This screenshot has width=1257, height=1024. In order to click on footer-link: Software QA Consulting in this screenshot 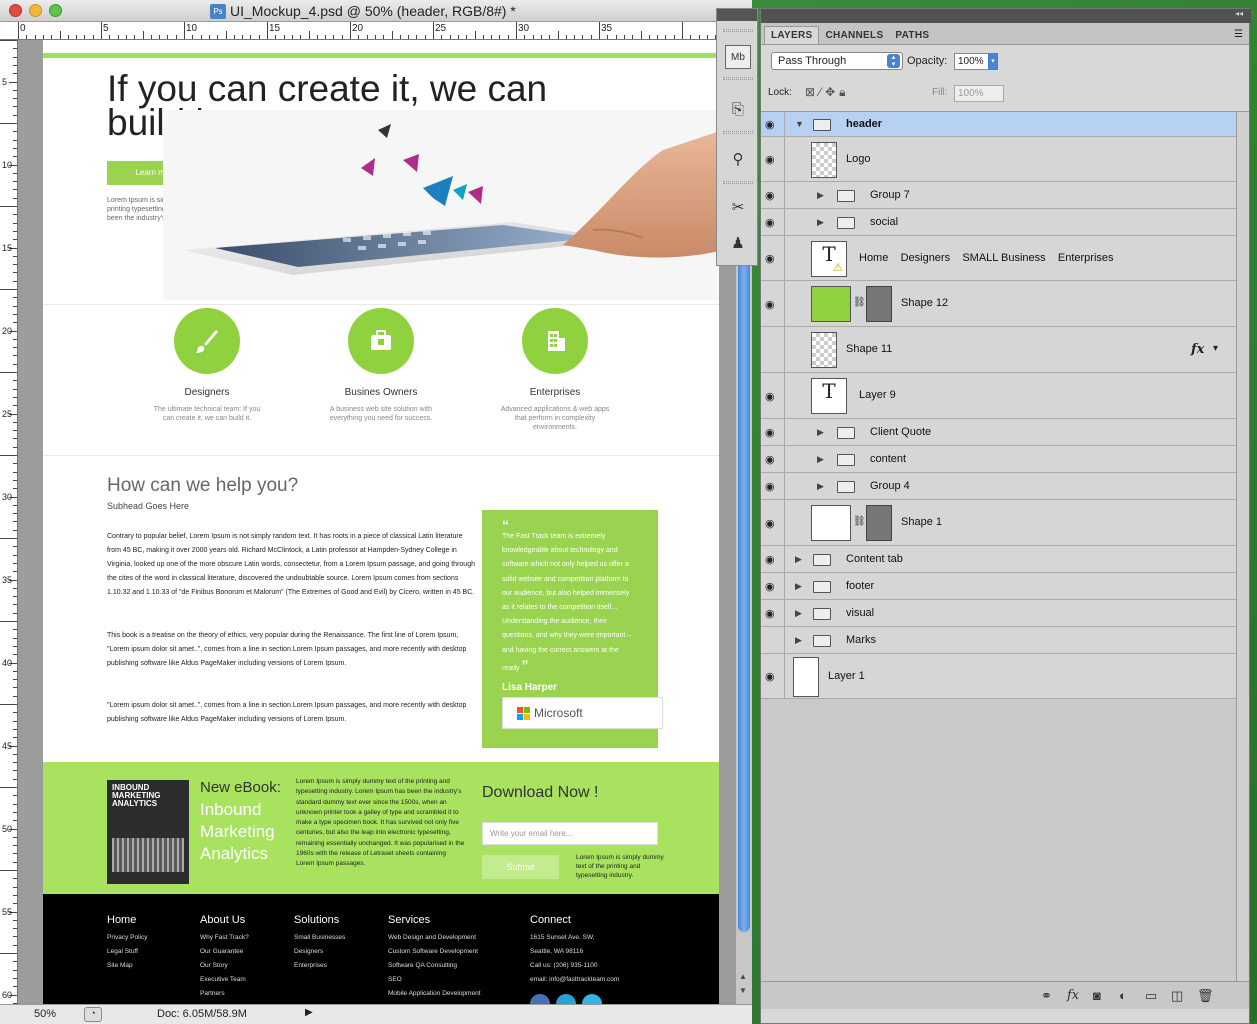, I will do `click(434, 966)`.